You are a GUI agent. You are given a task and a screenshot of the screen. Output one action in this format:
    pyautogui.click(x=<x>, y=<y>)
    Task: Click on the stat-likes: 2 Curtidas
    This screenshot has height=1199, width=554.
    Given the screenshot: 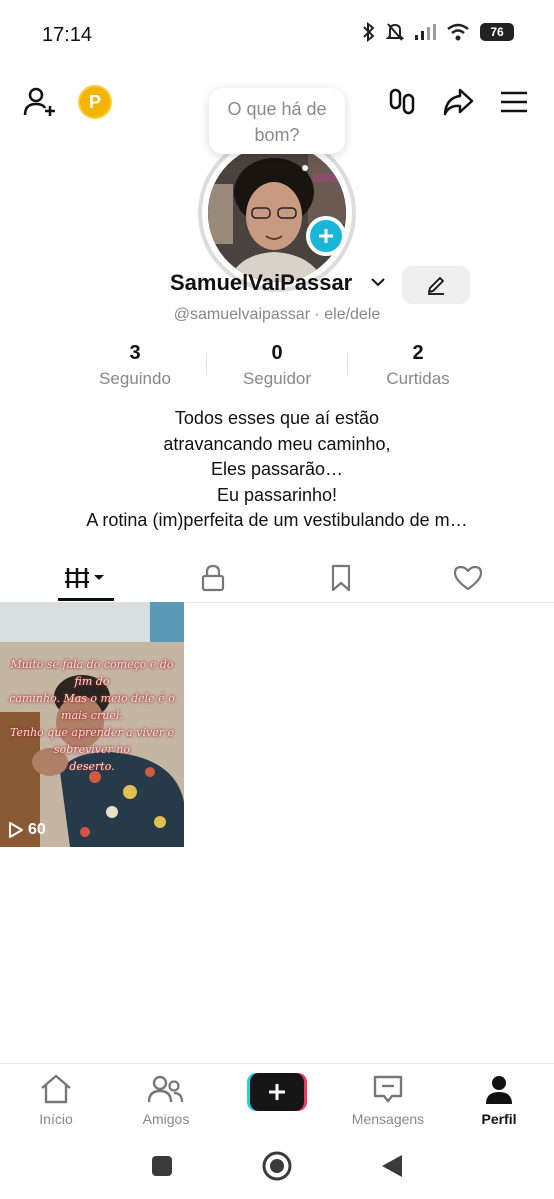 What is the action you would take?
    pyautogui.click(x=418, y=365)
    